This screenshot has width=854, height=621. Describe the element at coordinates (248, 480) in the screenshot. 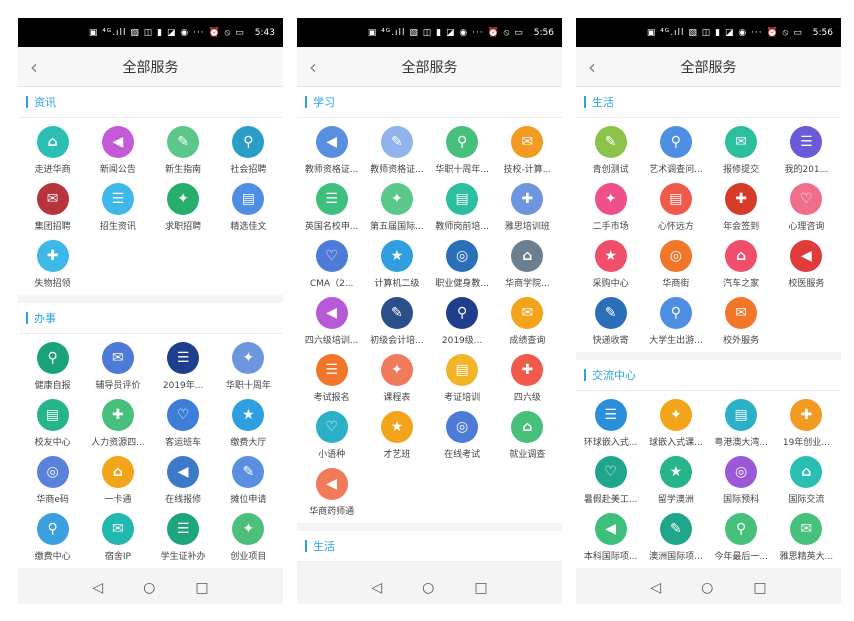

I see `service-item: ✎ 摊位申请` at that location.